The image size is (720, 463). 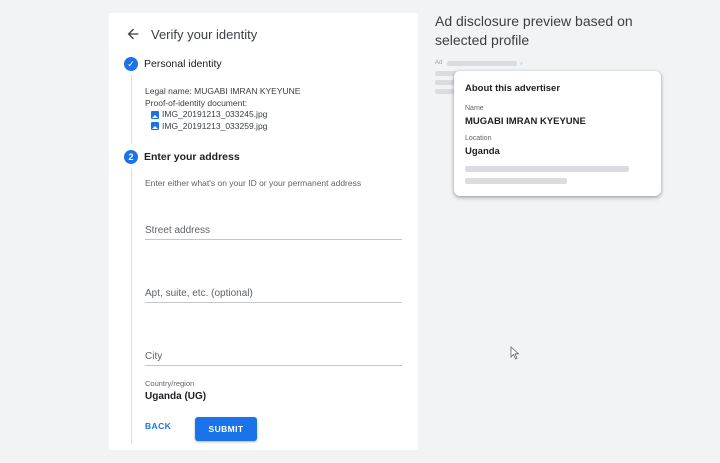 What do you see at coordinates (482, 151) in the screenshot?
I see `advertiser-location: Uganda` at bounding box center [482, 151].